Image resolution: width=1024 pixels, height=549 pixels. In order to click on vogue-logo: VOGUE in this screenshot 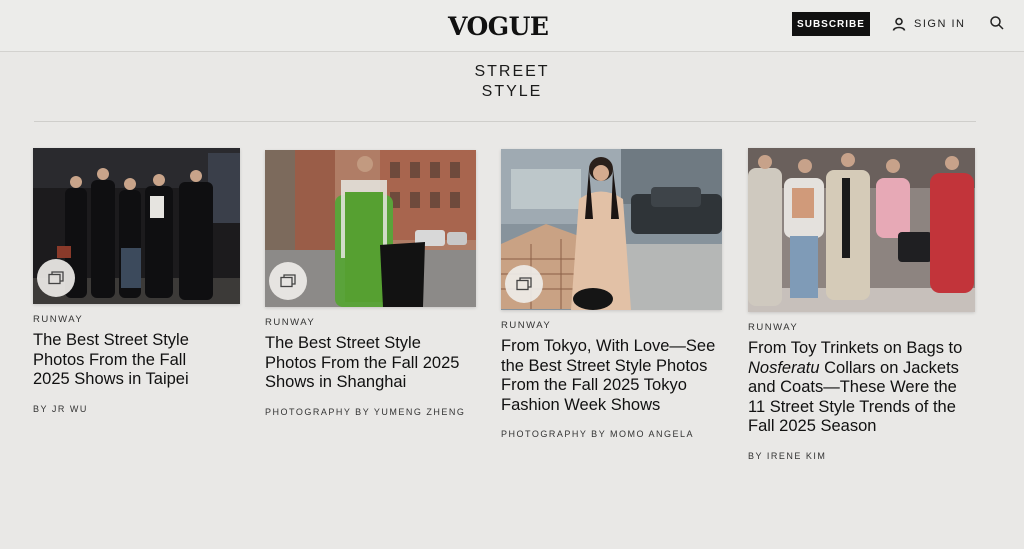, I will do `click(498, 26)`.